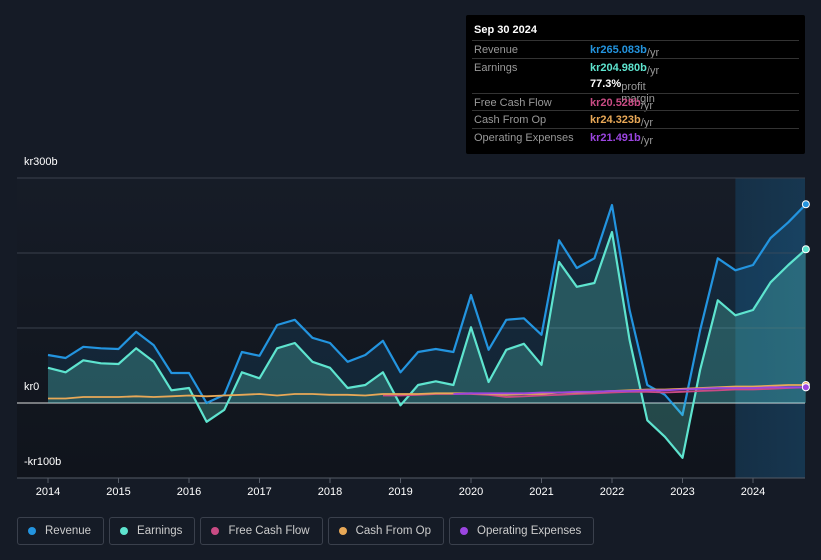 The image size is (821, 560). I want to click on legend-item: Revenue, so click(61, 531).